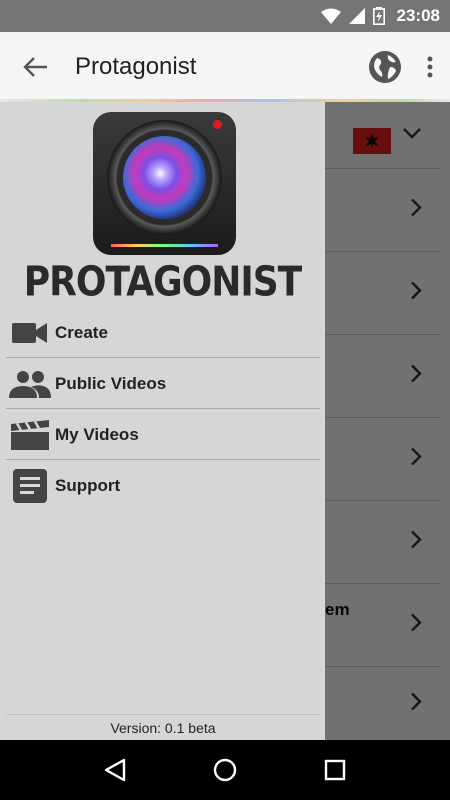 The height and width of the screenshot is (800, 450). Describe the element at coordinates (115, 770) in the screenshot. I see `back-triangle-icon` at that location.